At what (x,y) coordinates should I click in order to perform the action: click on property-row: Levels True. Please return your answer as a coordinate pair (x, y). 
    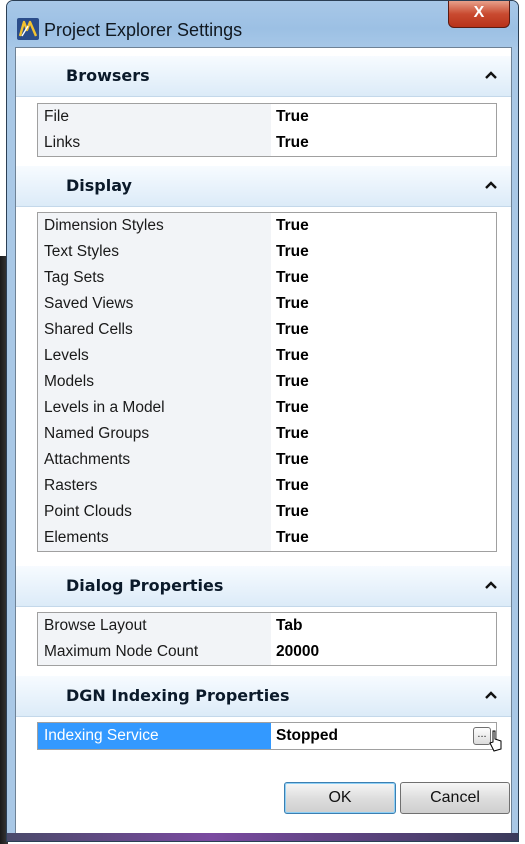
    Looking at the image, I should click on (267, 356).